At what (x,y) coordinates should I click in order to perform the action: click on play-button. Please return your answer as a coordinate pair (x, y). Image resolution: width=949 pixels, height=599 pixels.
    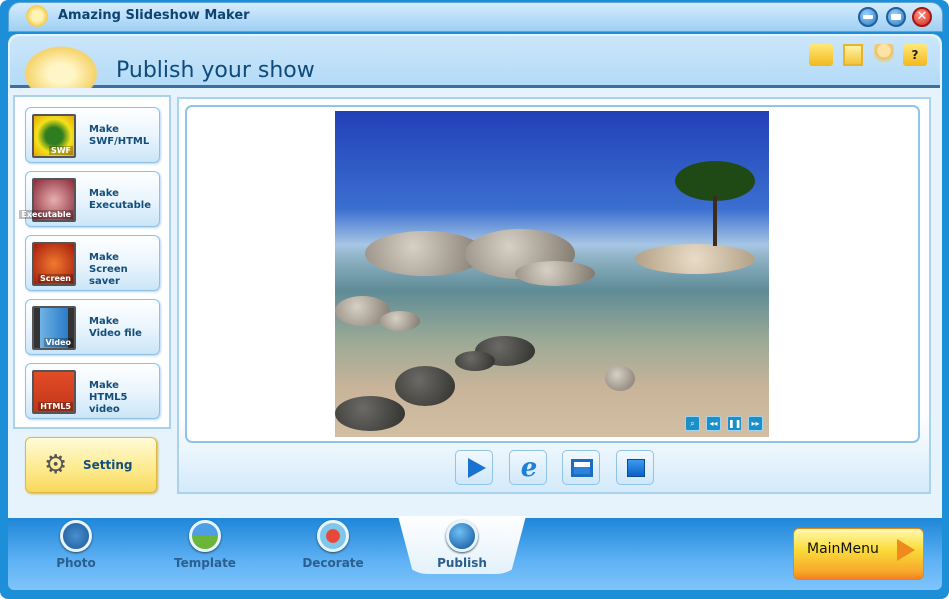
    Looking at the image, I should click on (474, 467).